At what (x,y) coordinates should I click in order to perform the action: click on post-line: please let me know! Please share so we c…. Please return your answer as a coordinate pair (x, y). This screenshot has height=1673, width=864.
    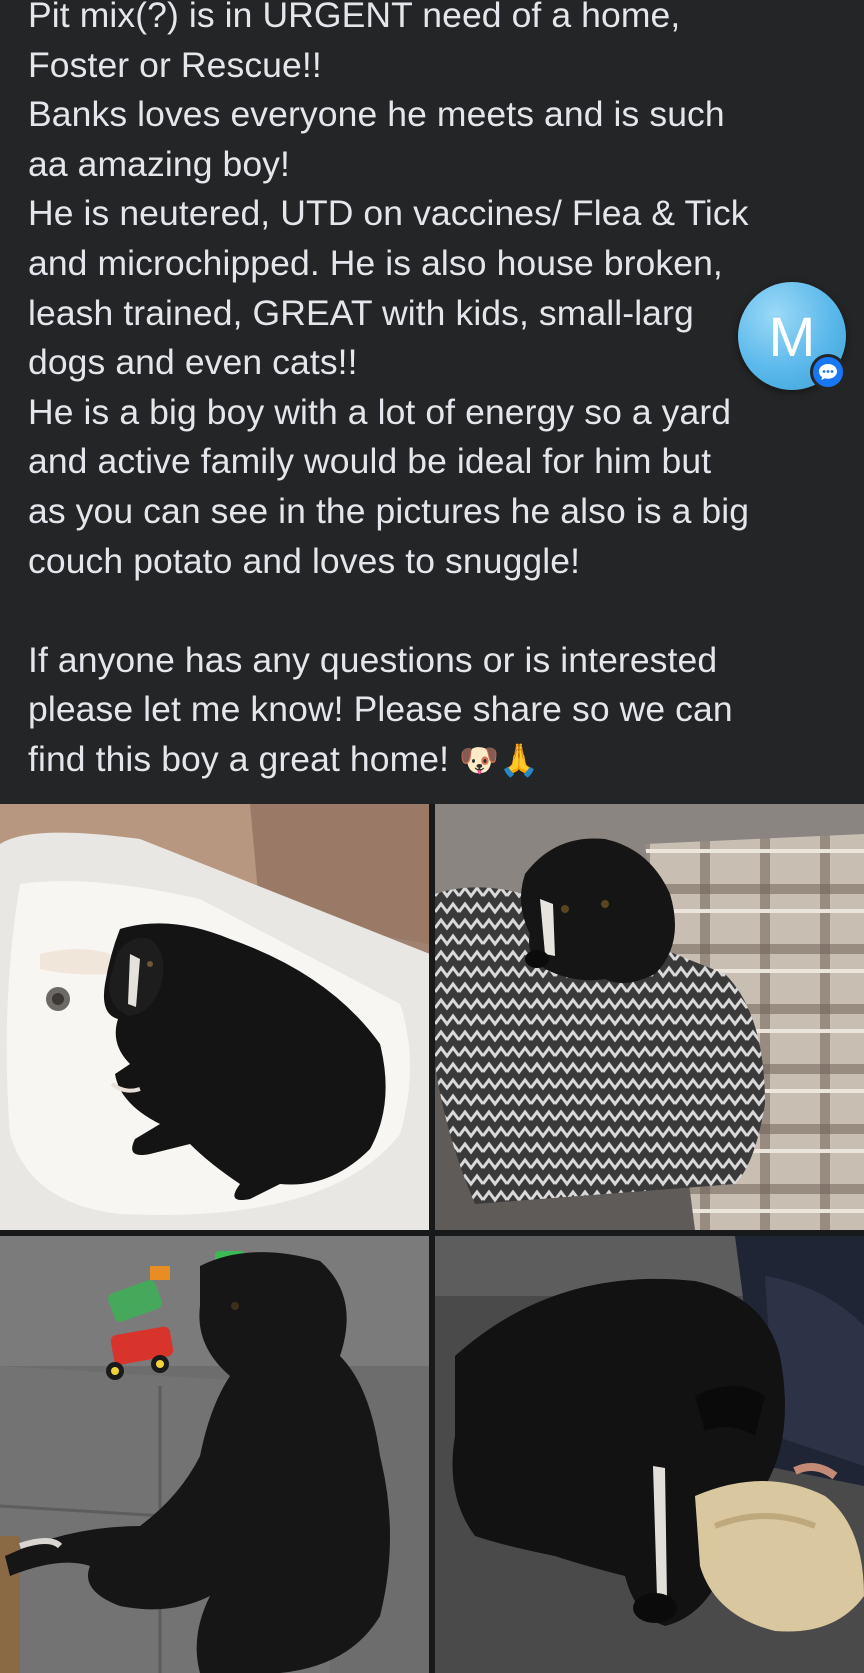
    Looking at the image, I should click on (380, 709).